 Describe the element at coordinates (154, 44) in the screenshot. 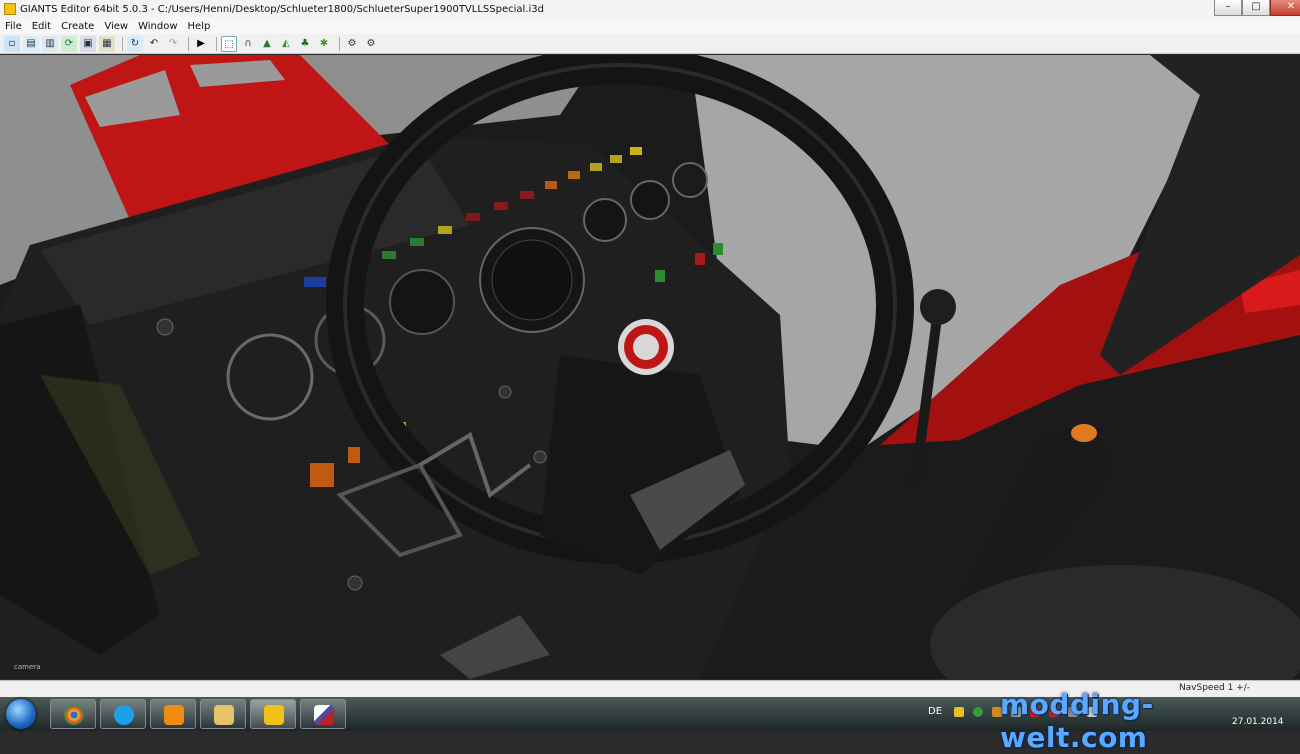

I see `undo-icon: ↶` at that location.